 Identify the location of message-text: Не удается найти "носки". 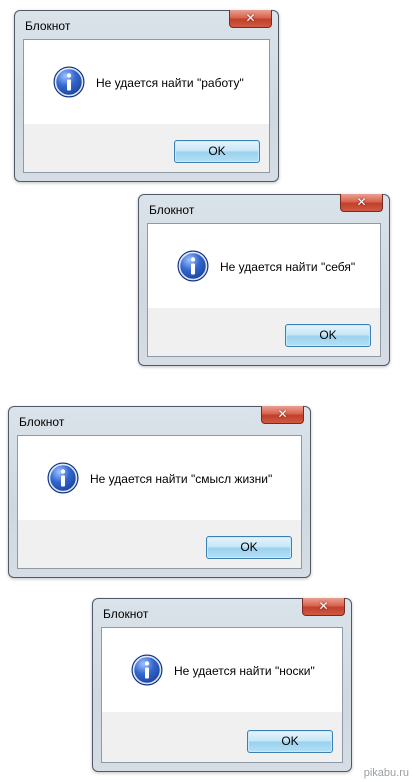
(244, 671).